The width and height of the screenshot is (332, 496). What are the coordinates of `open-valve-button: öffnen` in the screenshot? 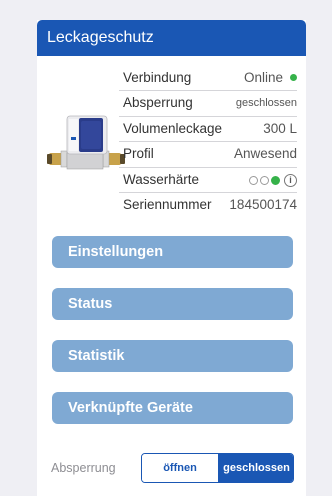 It's located at (180, 468).